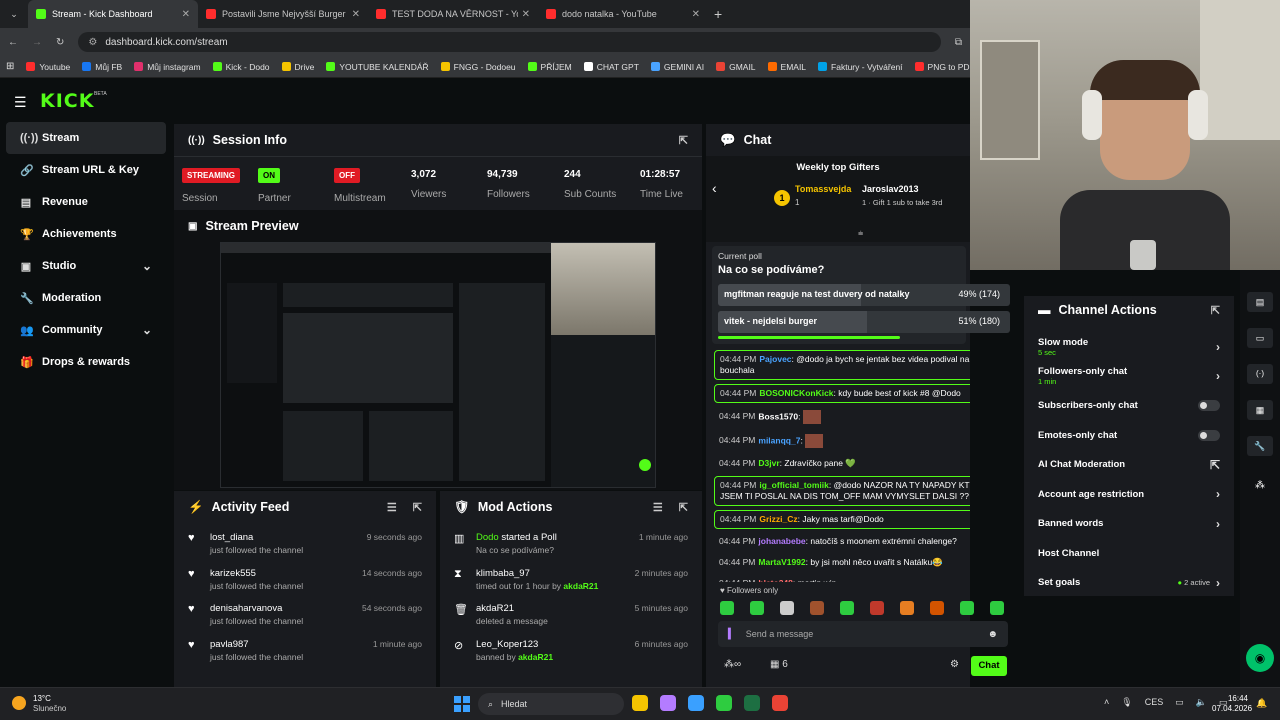 The image size is (1280, 720). I want to click on channel-action-host-channel: Host Channel, so click(1129, 554).